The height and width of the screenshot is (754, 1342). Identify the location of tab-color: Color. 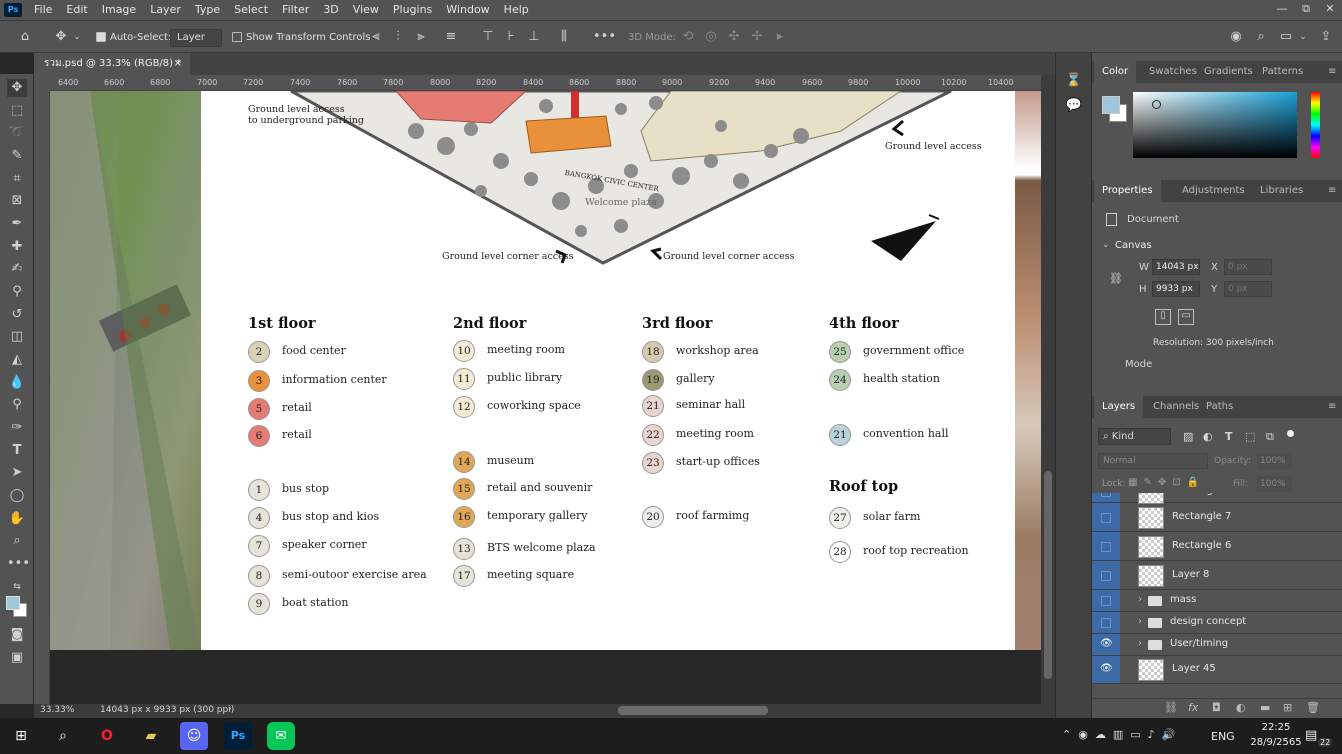
(1115, 72).